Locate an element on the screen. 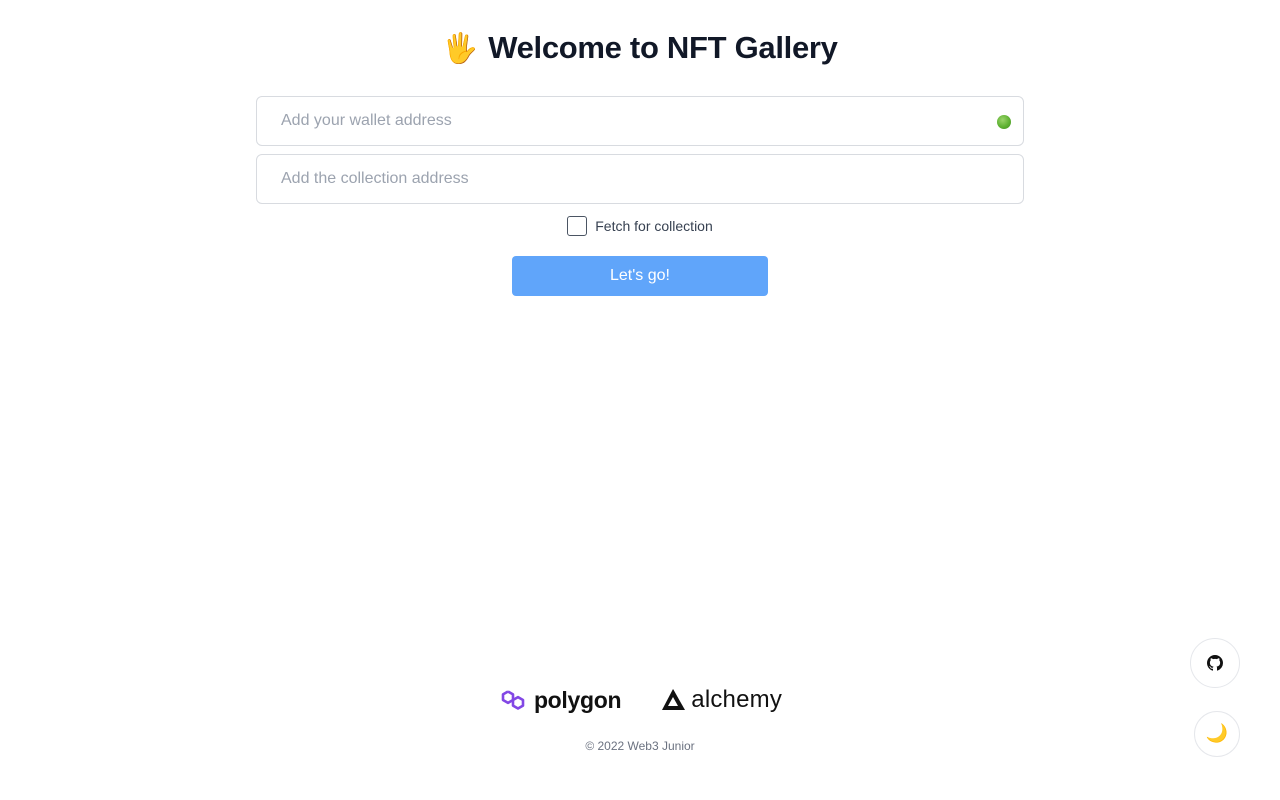 The width and height of the screenshot is (1280, 800). alchemy-logo-icon is located at coordinates (674, 699).